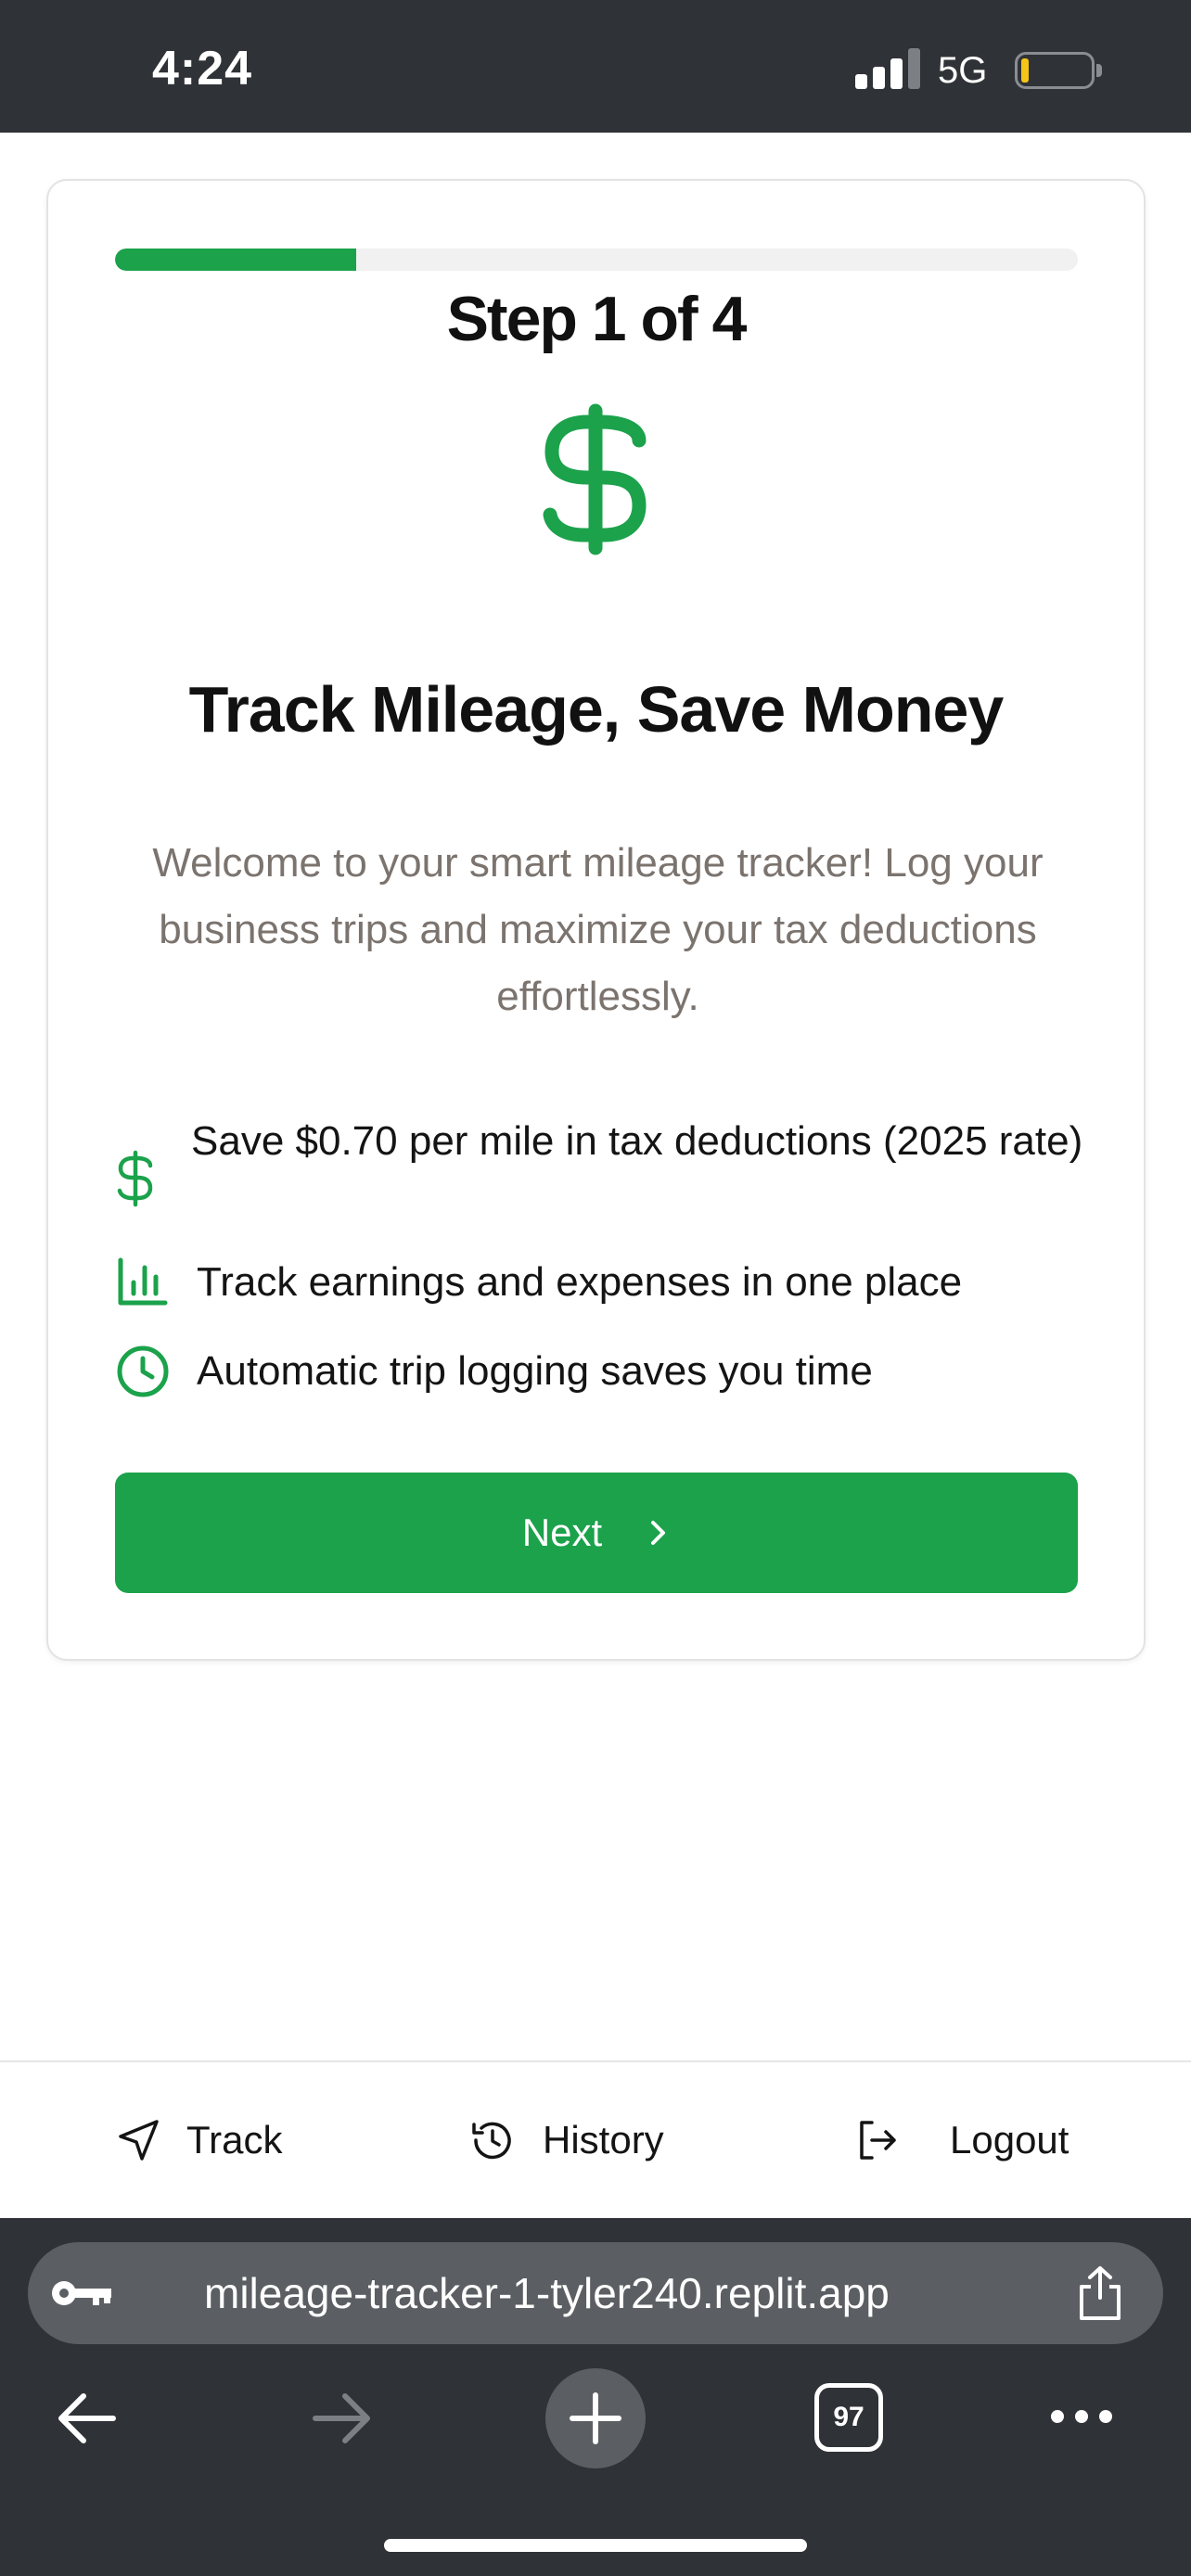 Image resolution: width=1191 pixels, height=2576 pixels. Describe the element at coordinates (580, 1282) in the screenshot. I see `feature-text: Track earnings and expenses in one place` at that location.